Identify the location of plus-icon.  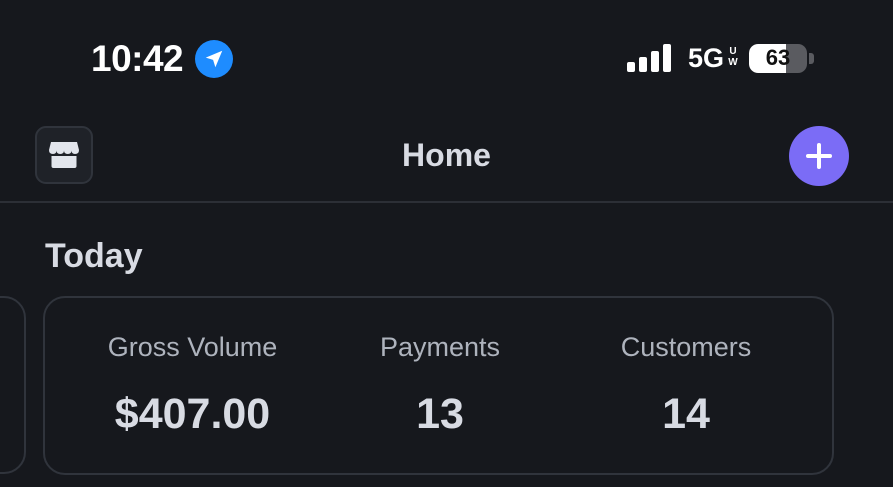
(819, 156).